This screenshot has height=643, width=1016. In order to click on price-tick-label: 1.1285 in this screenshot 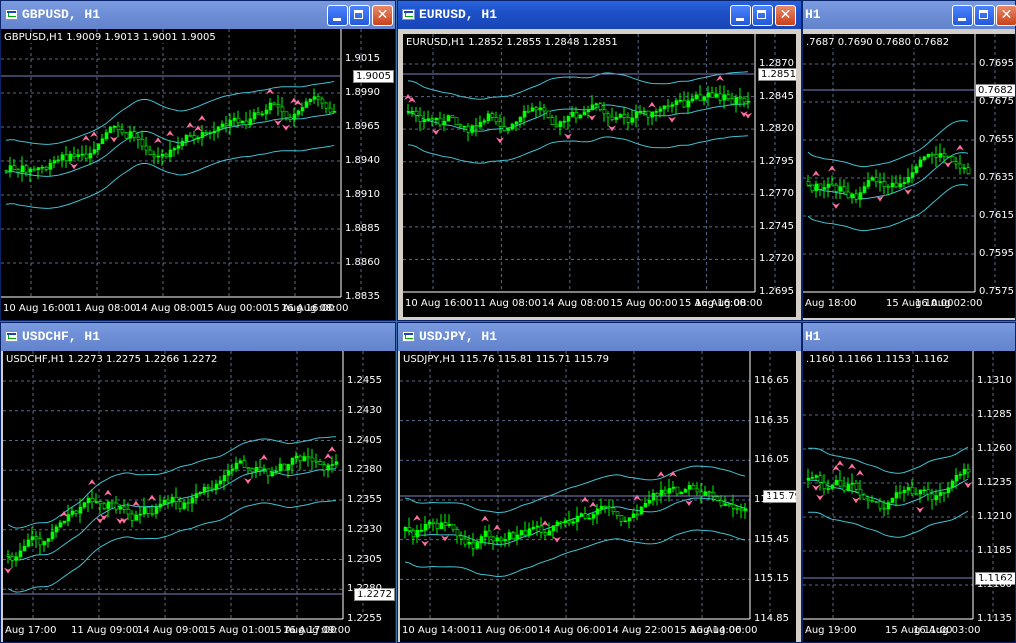, I will do `click(994, 414)`.